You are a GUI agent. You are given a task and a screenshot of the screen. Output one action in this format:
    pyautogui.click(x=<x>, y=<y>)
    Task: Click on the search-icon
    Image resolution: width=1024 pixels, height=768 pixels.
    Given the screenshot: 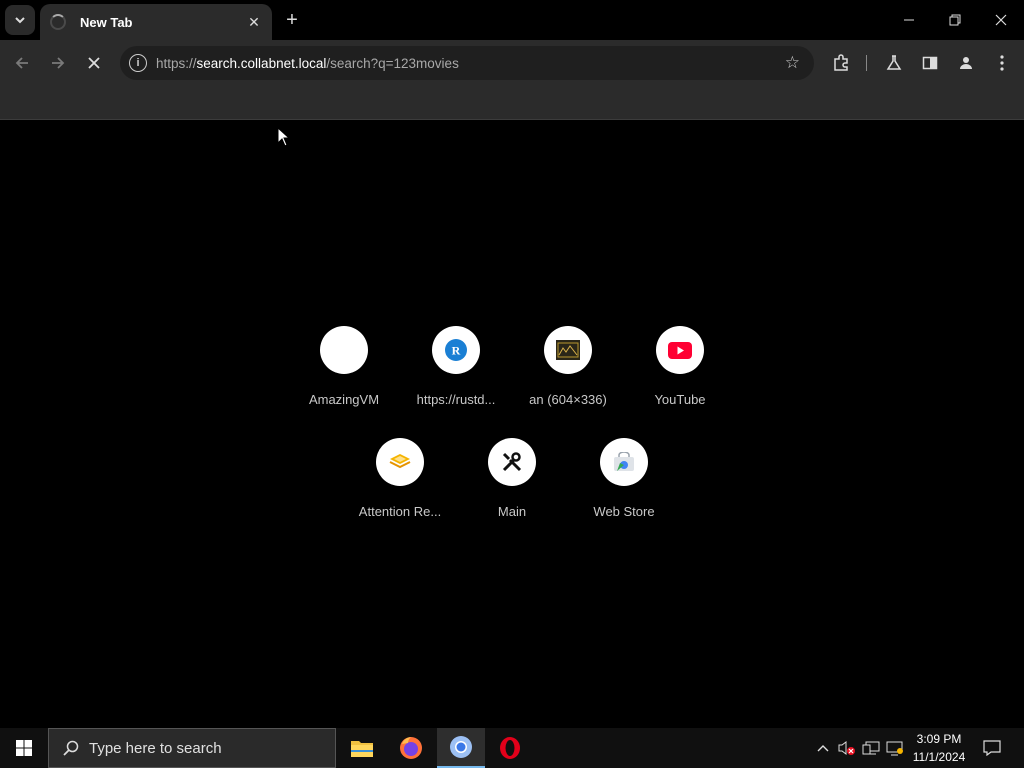 What is the action you would take?
    pyautogui.click(x=71, y=748)
    